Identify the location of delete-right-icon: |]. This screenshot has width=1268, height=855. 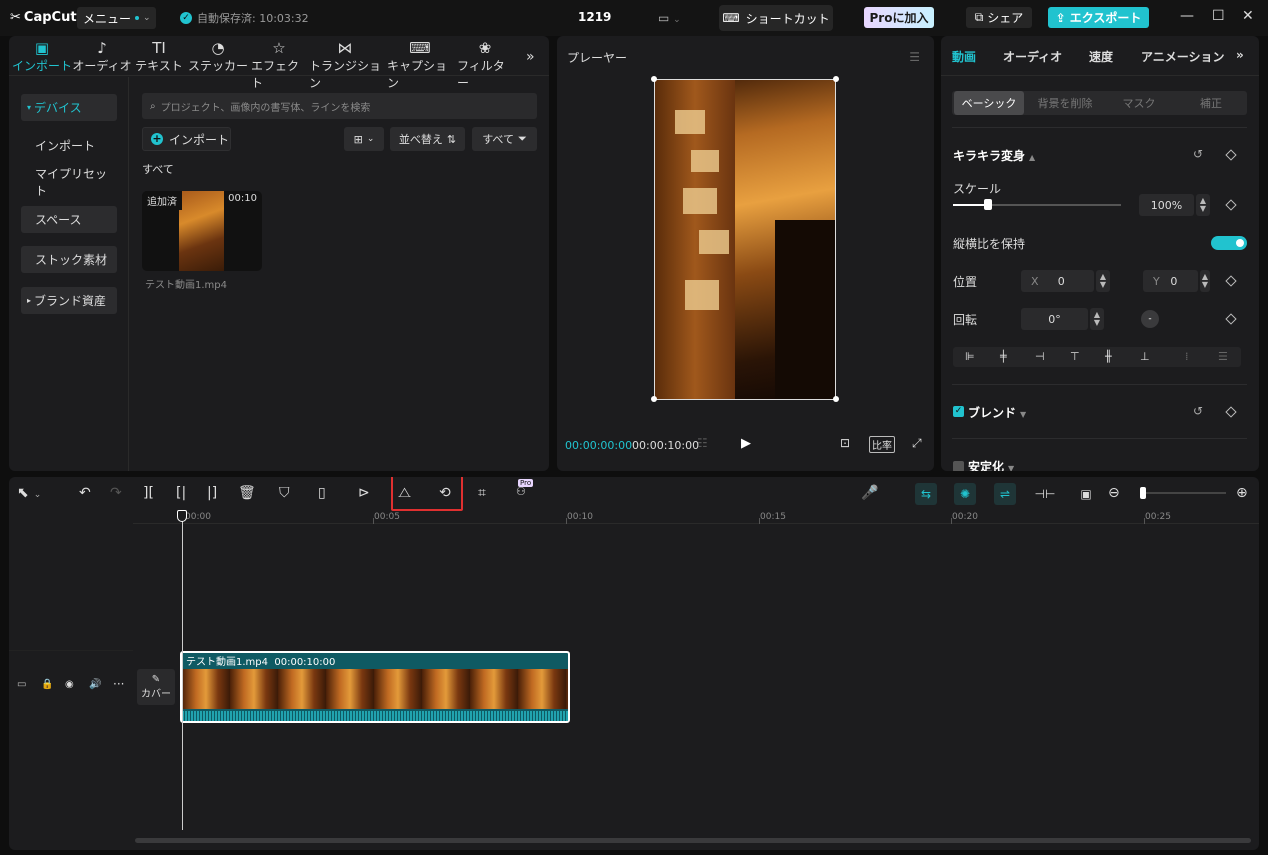
(212, 493).